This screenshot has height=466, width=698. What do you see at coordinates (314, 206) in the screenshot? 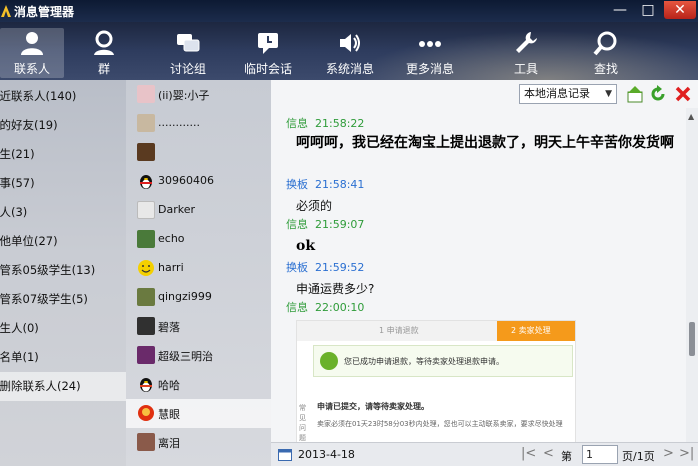
I see `message-text: 必须的` at bounding box center [314, 206].